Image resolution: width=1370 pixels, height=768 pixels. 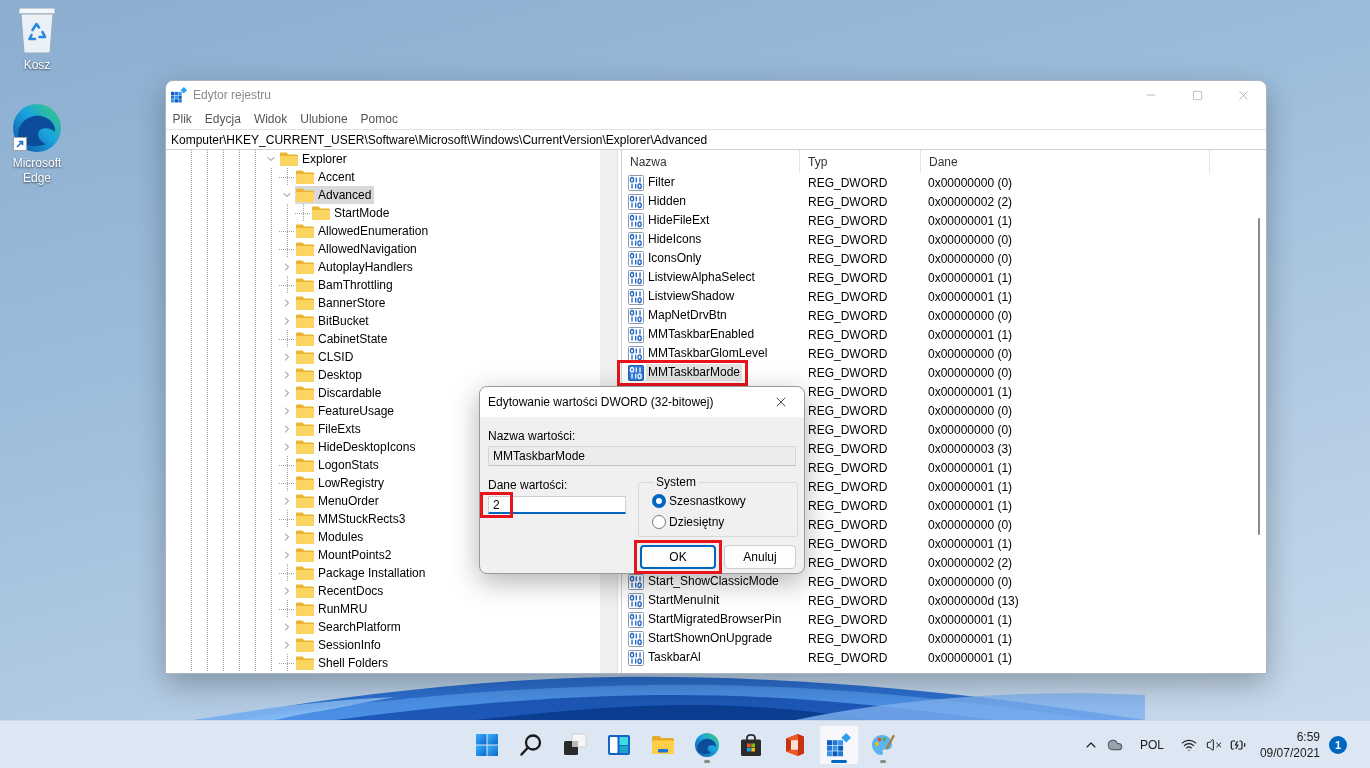 I want to click on tree-item: MenuOrder, so click(x=338, y=501).